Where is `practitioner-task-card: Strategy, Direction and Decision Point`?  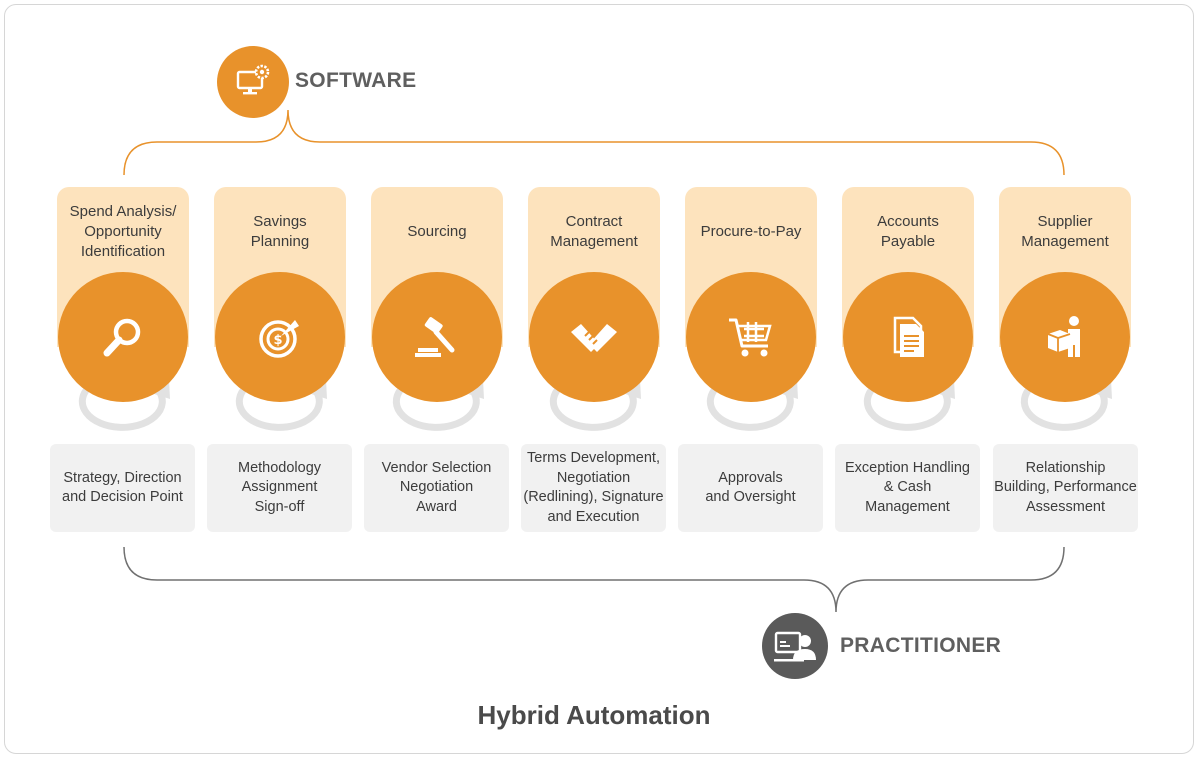
practitioner-task-card: Strategy, Direction and Decision Point is located at coordinates (122, 488).